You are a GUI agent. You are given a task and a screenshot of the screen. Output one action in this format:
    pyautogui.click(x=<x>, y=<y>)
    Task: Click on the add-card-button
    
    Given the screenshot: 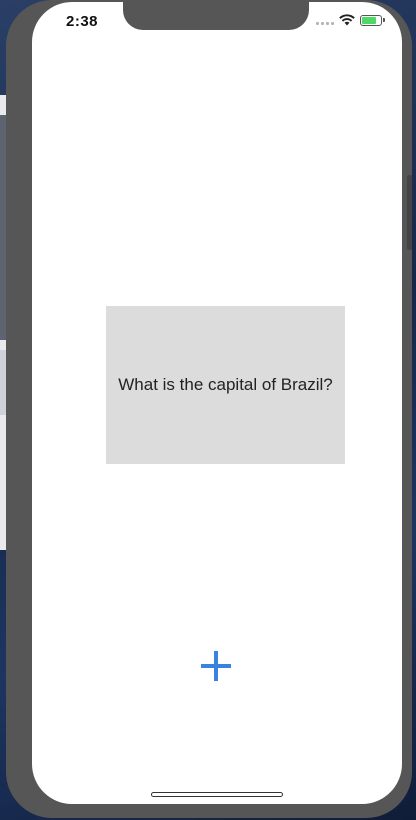 What is the action you would take?
    pyautogui.click(x=216, y=666)
    